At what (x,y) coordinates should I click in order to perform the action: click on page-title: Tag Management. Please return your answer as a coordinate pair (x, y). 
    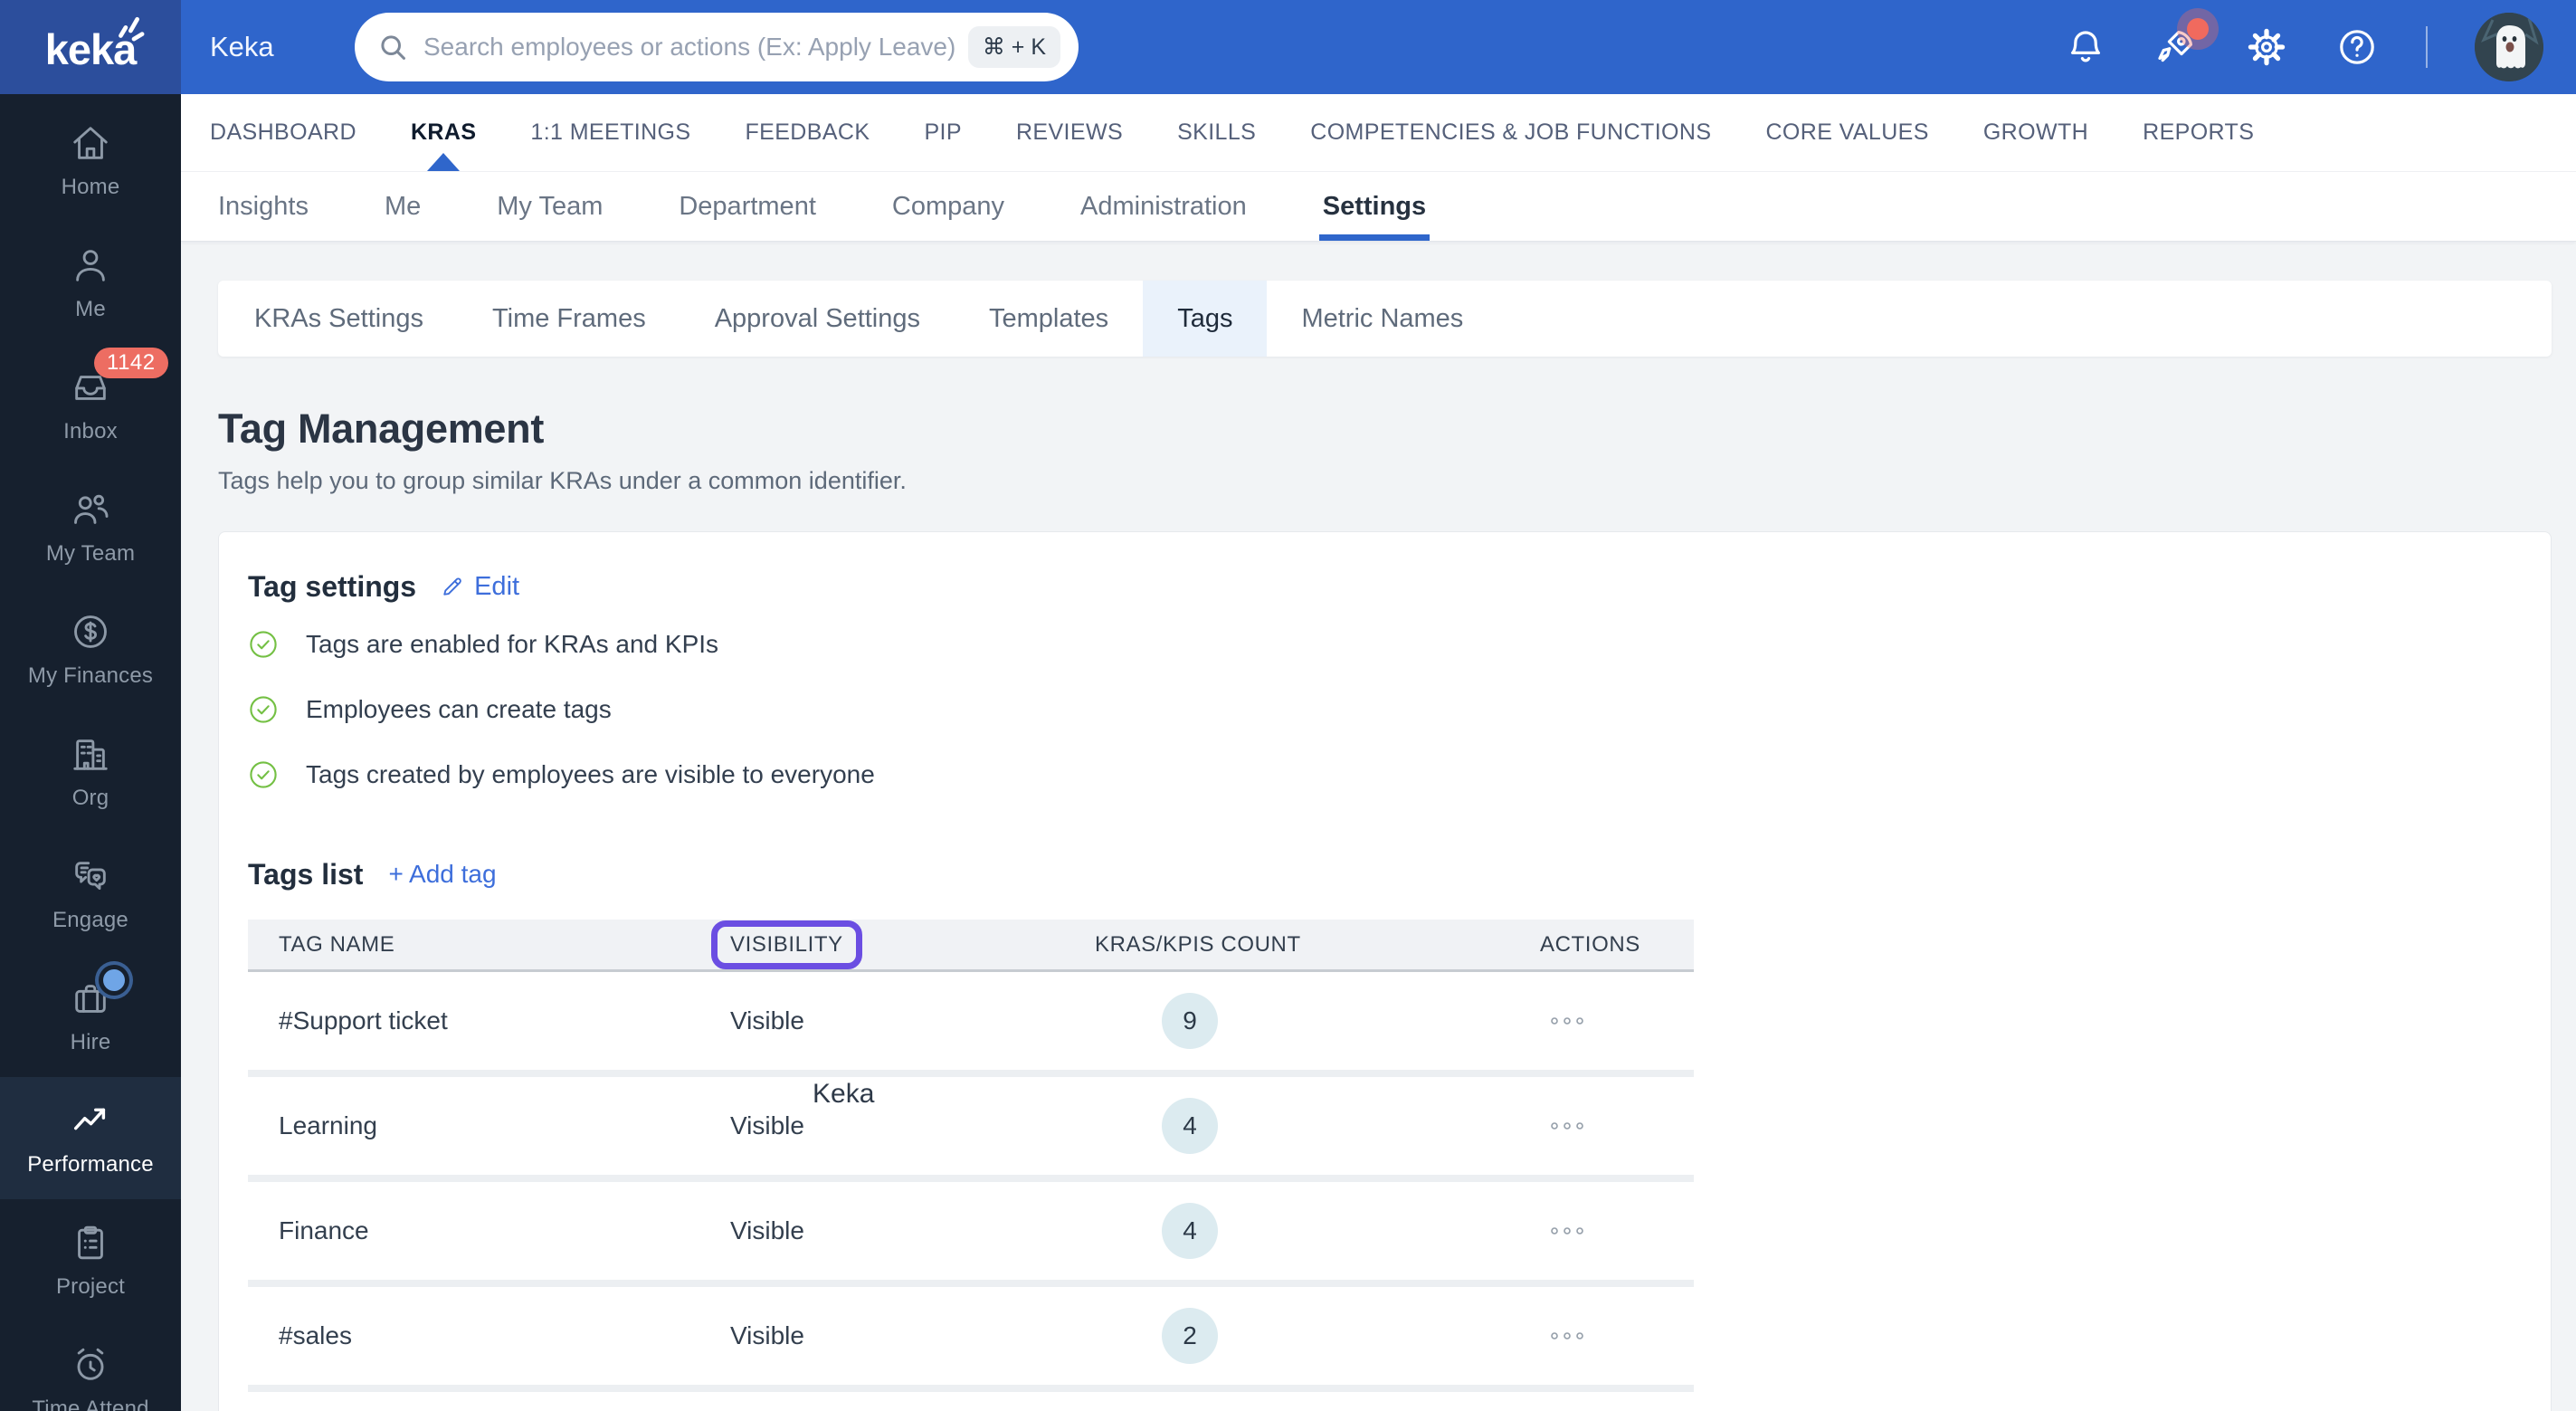
    Looking at the image, I should click on (381, 428).